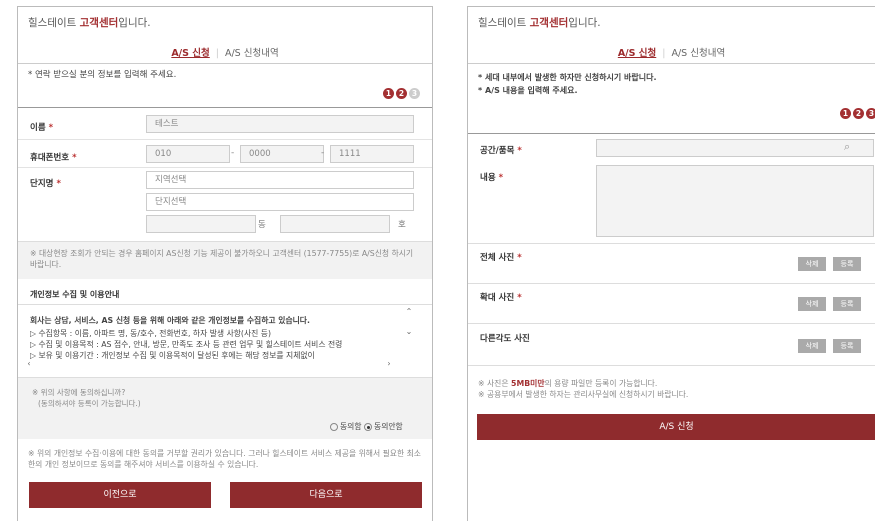 This screenshot has height=521, width=875. I want to click on dong-field, so click(201, 224).